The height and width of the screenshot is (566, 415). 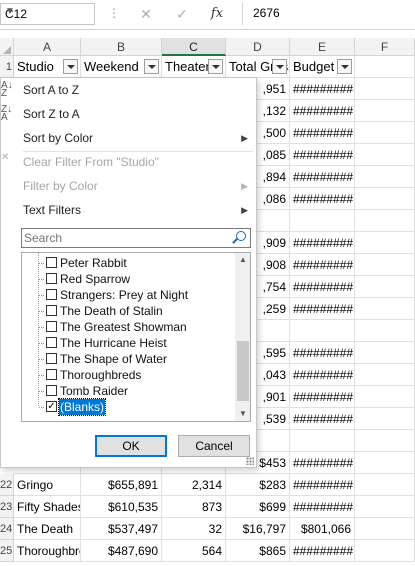 What do you see at coordinates (182, 14) in the screenshot?
I see `enter-formula-icon: ✓` at bounding box center [182, 14].